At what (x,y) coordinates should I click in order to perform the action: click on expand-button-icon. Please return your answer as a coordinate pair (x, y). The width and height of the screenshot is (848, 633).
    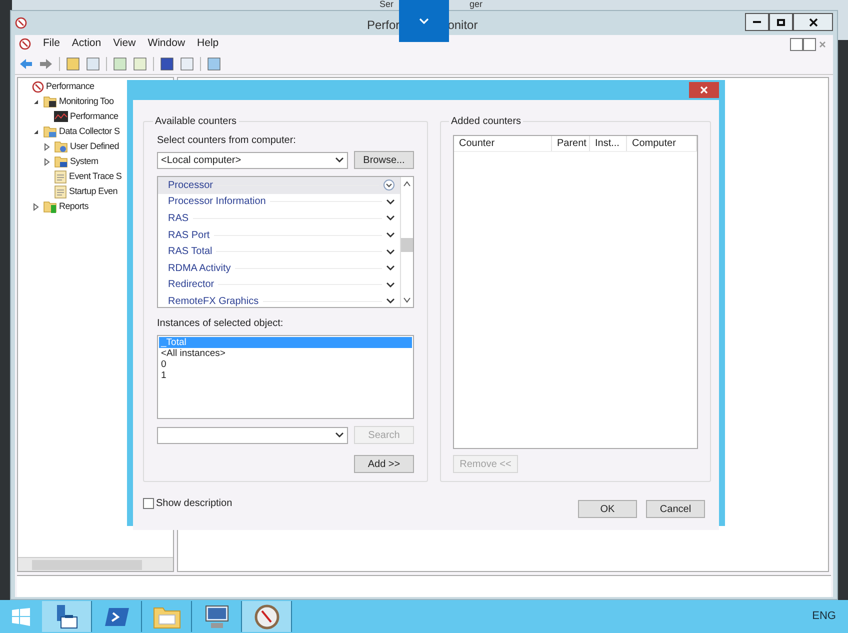
    Looking at the image, I should click on (389, 185).